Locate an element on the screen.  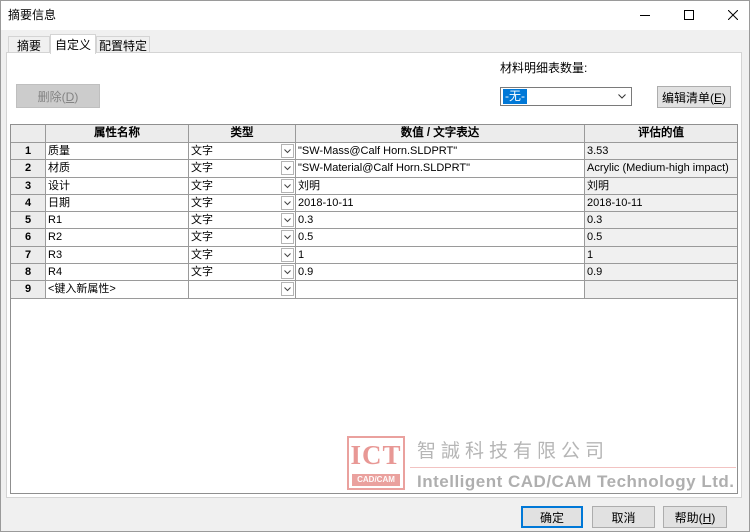
row-number-cell: 5 is located at coordinates (28, 220).